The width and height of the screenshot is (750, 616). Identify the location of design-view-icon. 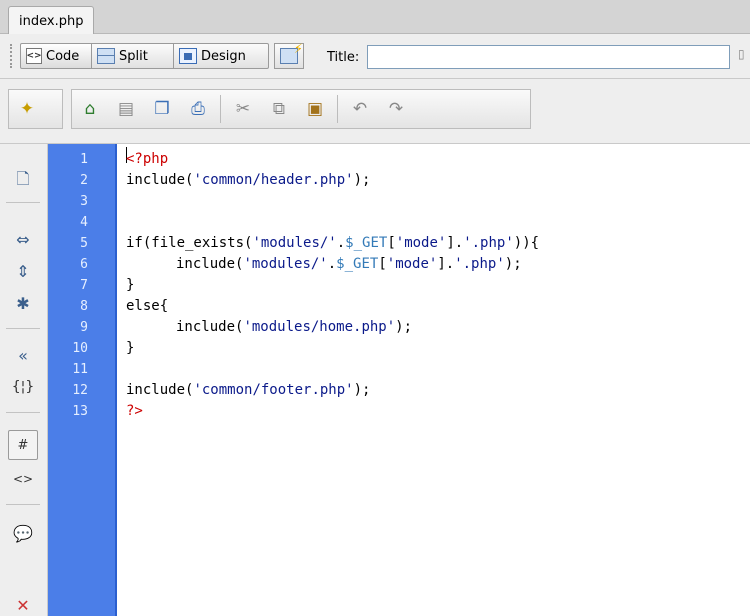
(188, 56).